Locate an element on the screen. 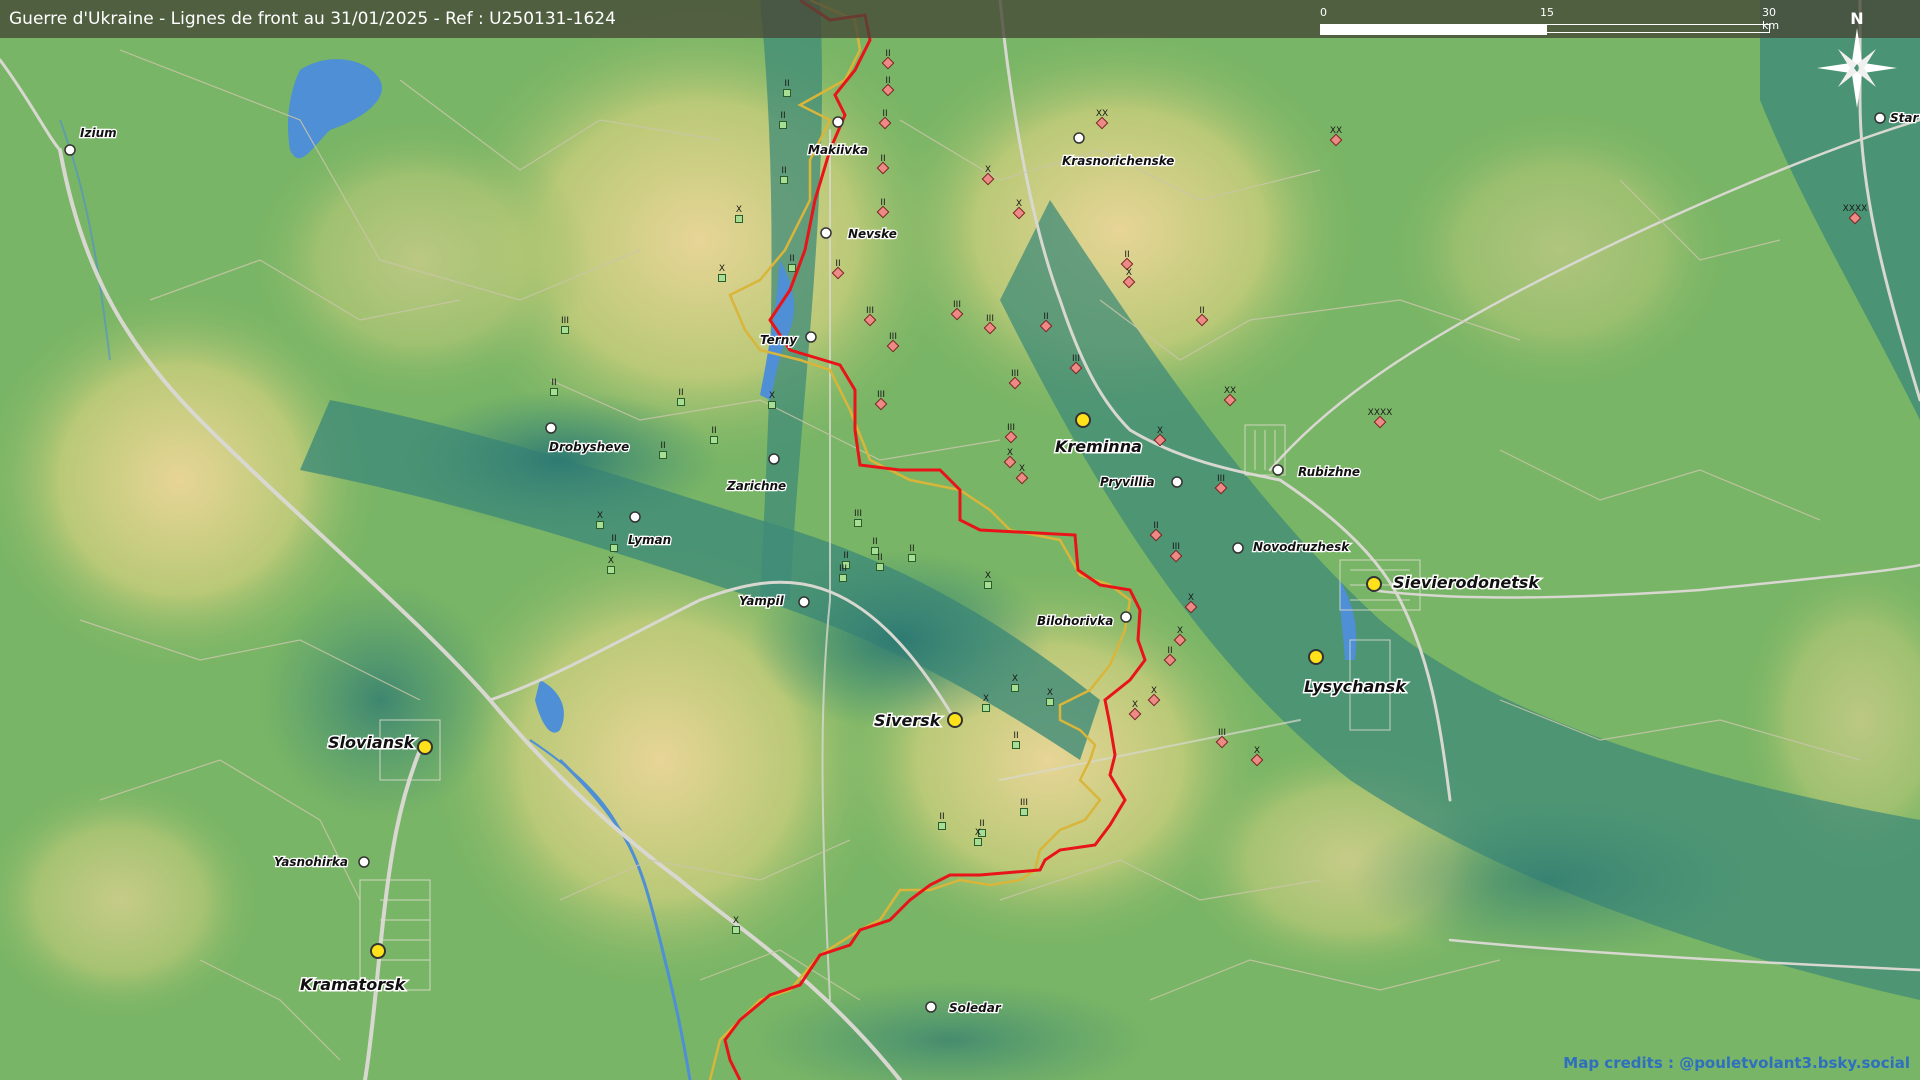 The width and height of the screenshot is (1920, 1080). major-city-marker is located at coordinates (1316, 657).